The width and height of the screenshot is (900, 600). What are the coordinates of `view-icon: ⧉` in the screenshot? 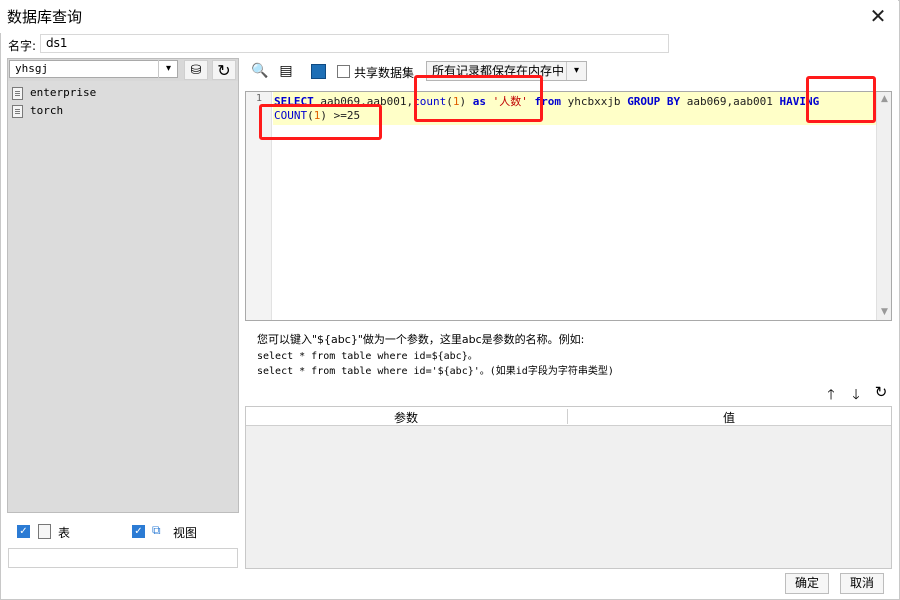 It's located at (156, 530).